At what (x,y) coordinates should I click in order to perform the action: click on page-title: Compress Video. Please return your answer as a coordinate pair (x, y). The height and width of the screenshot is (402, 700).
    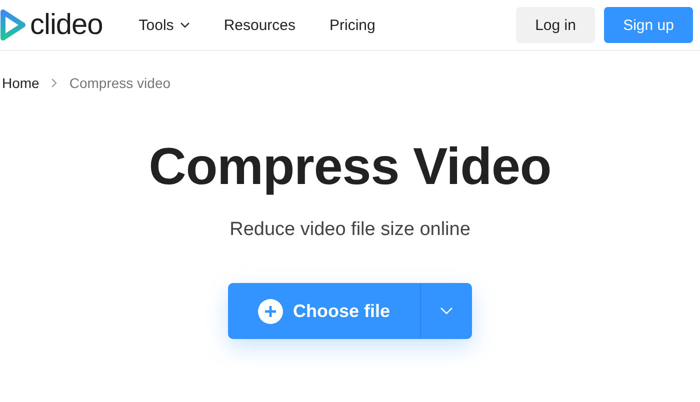
    Looking at the image, I should click on (350, 167).